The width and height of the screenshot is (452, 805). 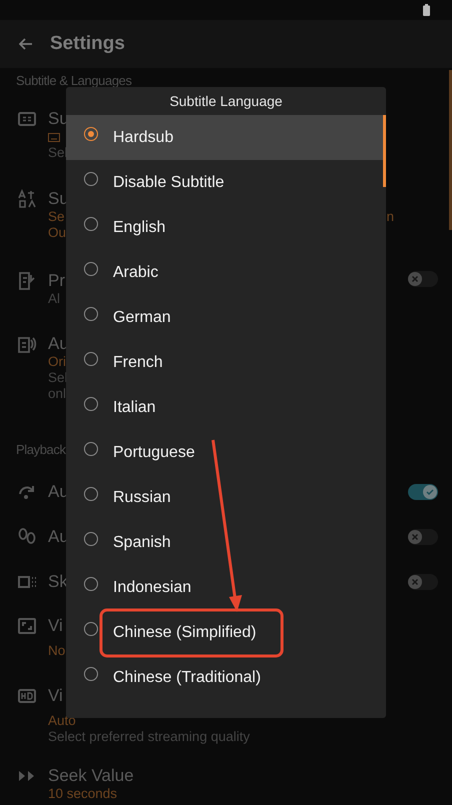 I want to click on check-icon, so click(x=430, y=492).